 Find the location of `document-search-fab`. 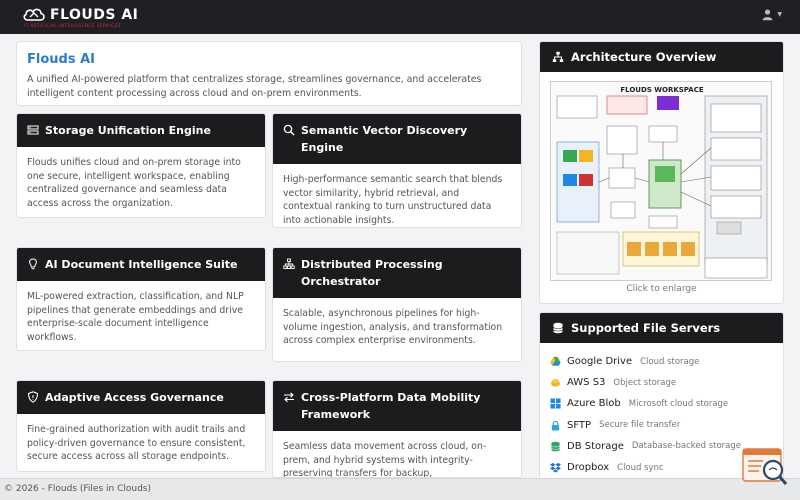

document-search-fab is located at coordinates (765, 467).